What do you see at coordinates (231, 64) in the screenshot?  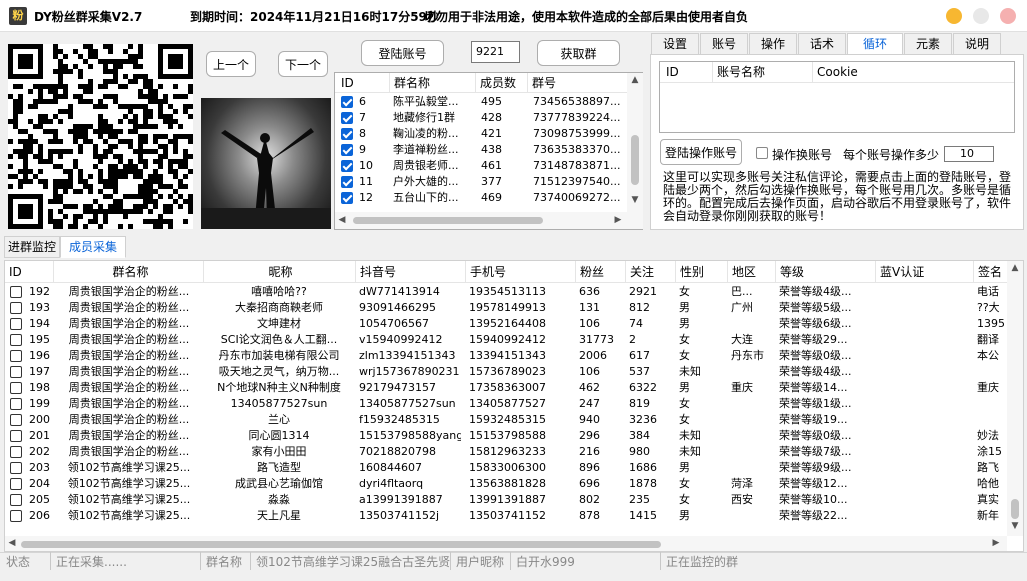 I see `prev-button: 上一个` at bounding box center [231, 64].